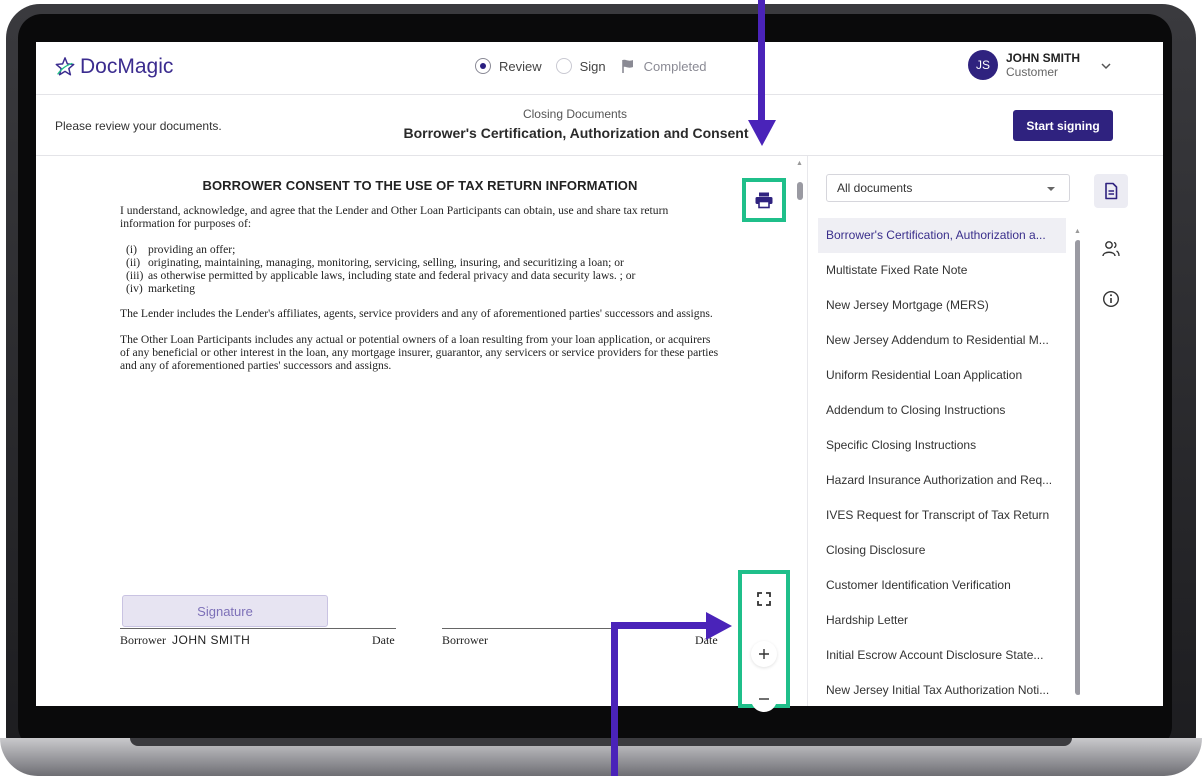  Describe the element at coordinates (762, 133) in the screenshot. I see `annotation-arrow-print-head` at that location.